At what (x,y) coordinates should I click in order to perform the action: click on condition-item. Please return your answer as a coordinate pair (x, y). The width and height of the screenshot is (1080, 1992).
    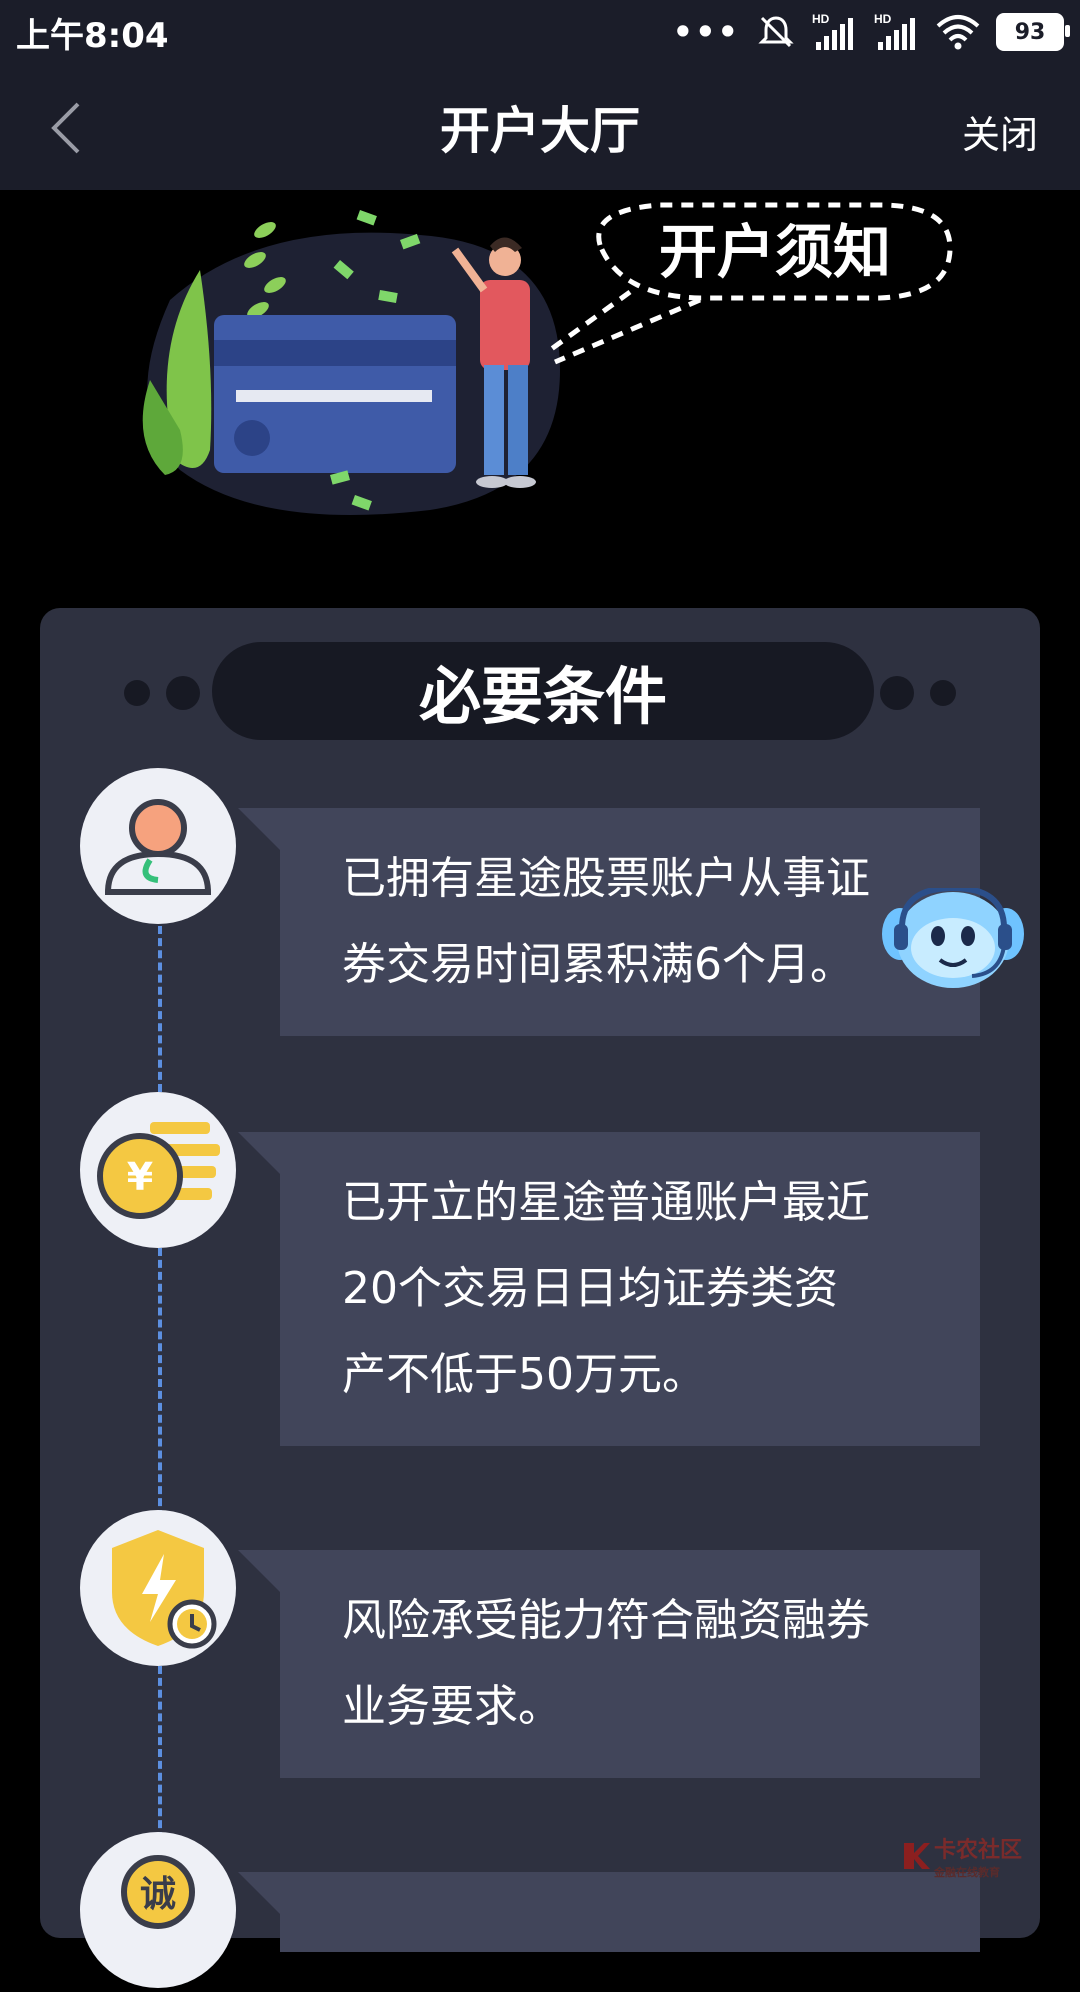
    Looking at the image, I should click on (609, 1912).